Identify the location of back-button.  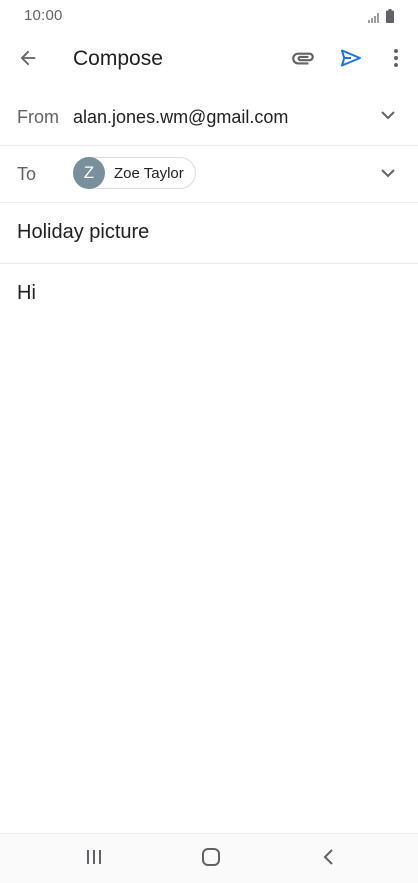
(28, 60).